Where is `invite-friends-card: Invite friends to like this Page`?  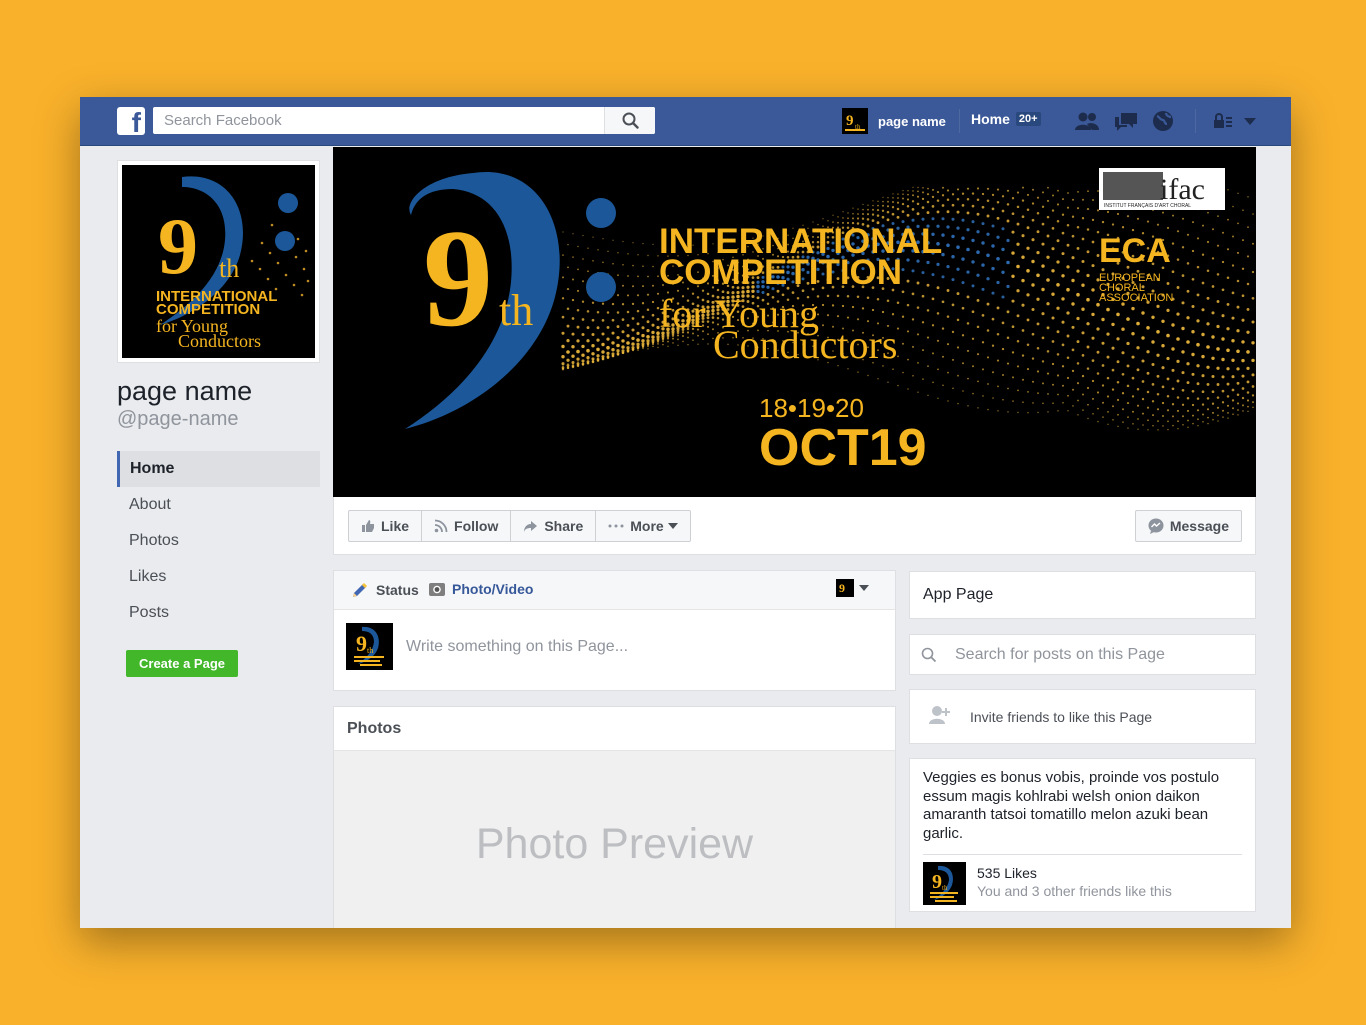 invite-friends-card: Invite friends to like this Page is located at coordinates (1082, 716).